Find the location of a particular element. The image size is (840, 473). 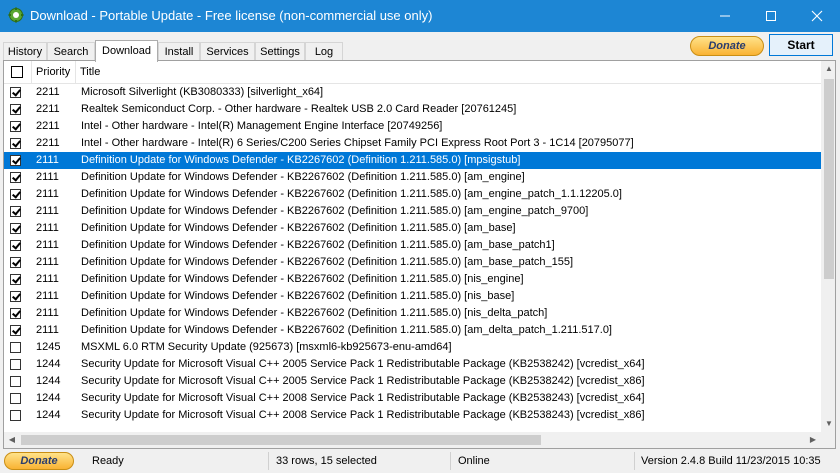

app-gear-icon is located at coordinates (16, 15).